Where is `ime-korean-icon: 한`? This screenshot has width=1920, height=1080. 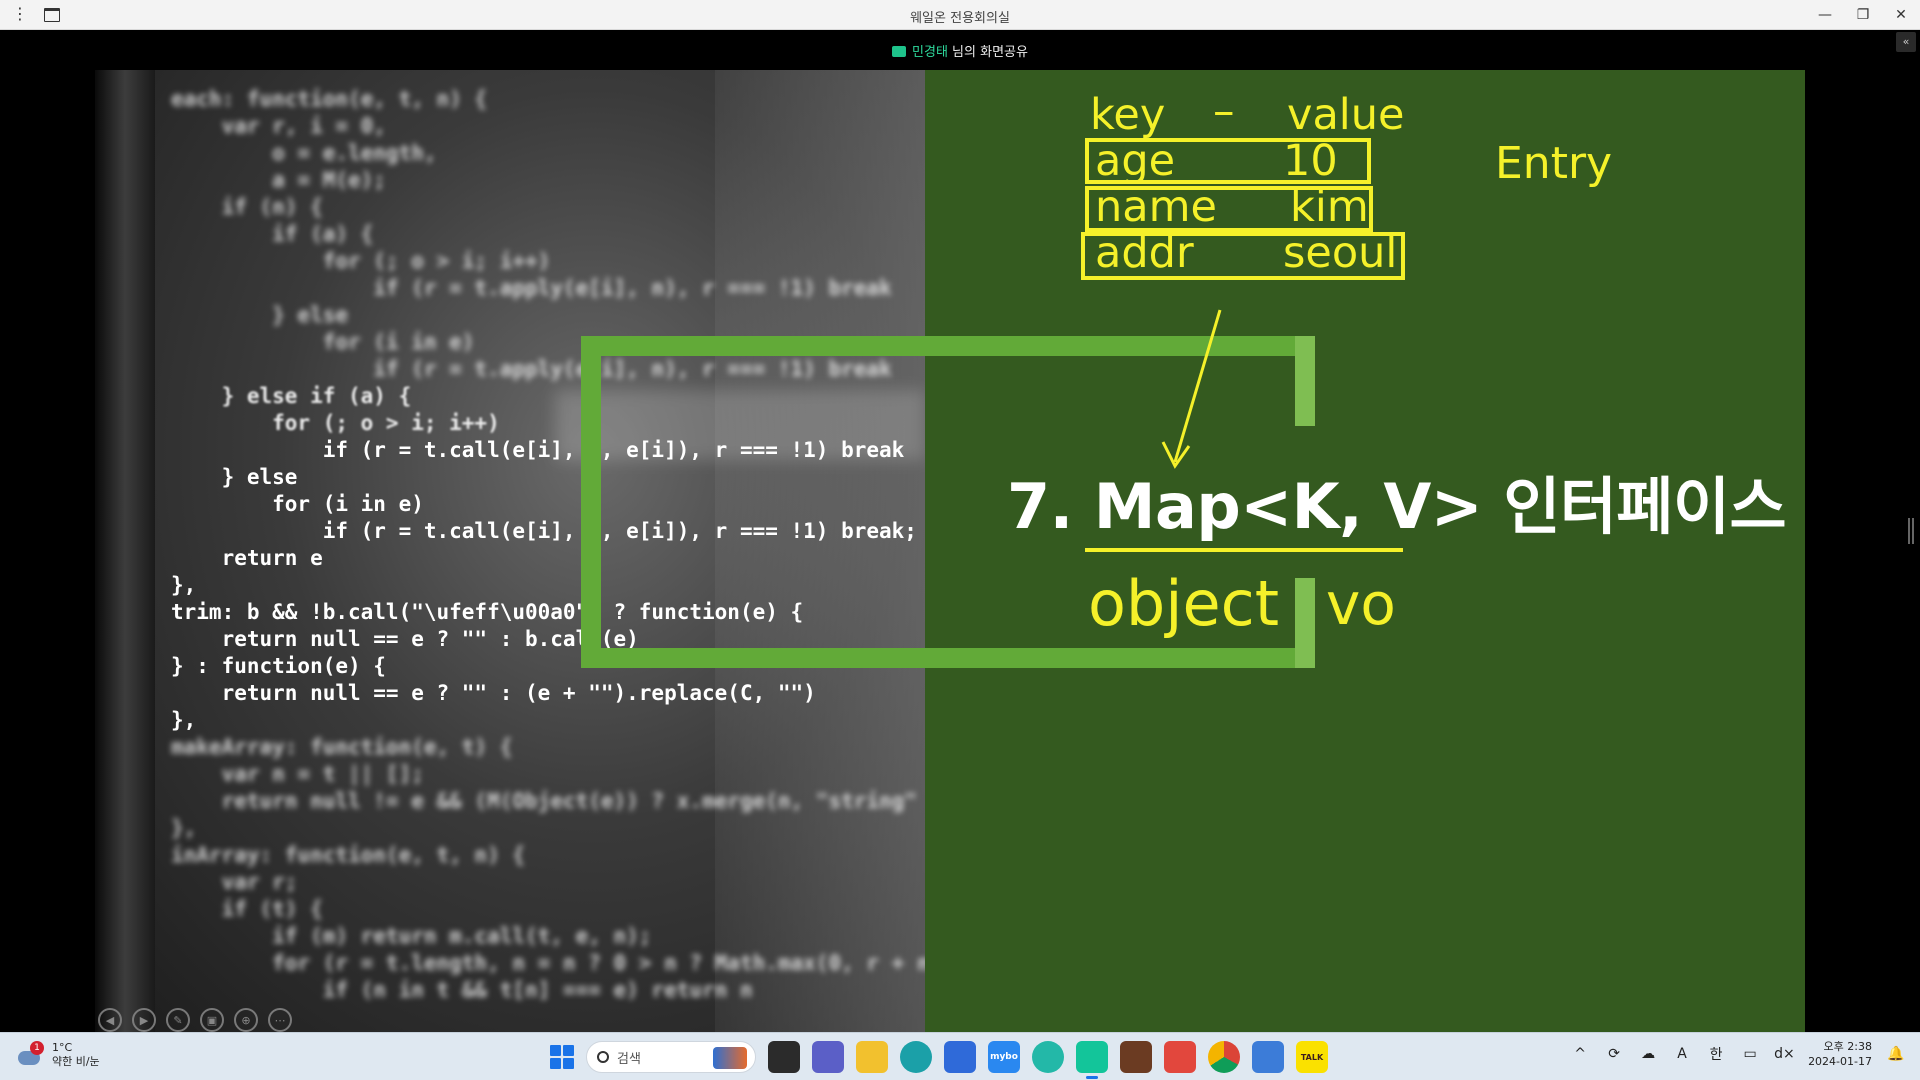 ime-korean-icon: 한 is located at coordinates (1716, 1054).